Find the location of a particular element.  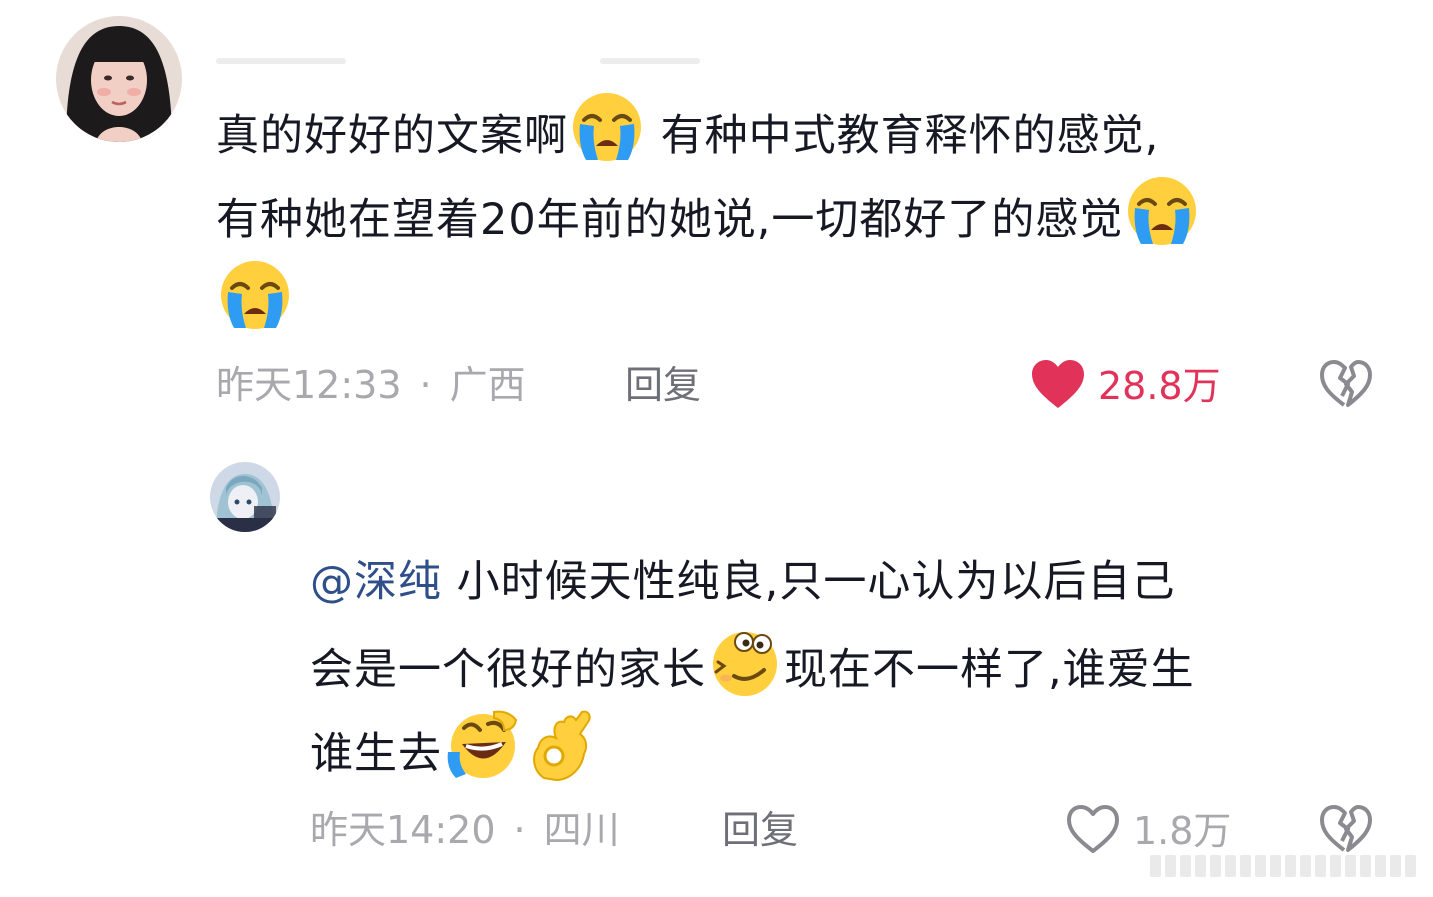

watermark is located at coordinates (1285, 866).